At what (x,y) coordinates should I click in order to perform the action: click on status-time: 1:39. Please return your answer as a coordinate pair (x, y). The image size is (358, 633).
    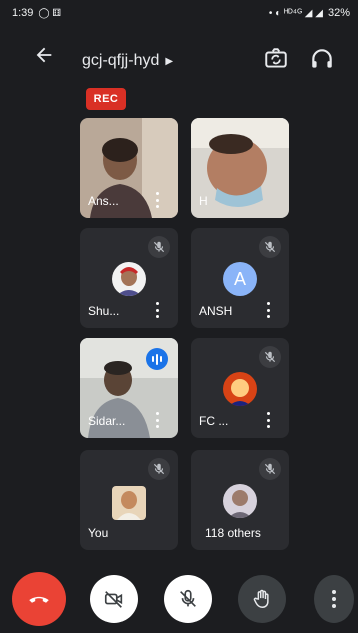
    Looking at the image, I should click on (23, 13).